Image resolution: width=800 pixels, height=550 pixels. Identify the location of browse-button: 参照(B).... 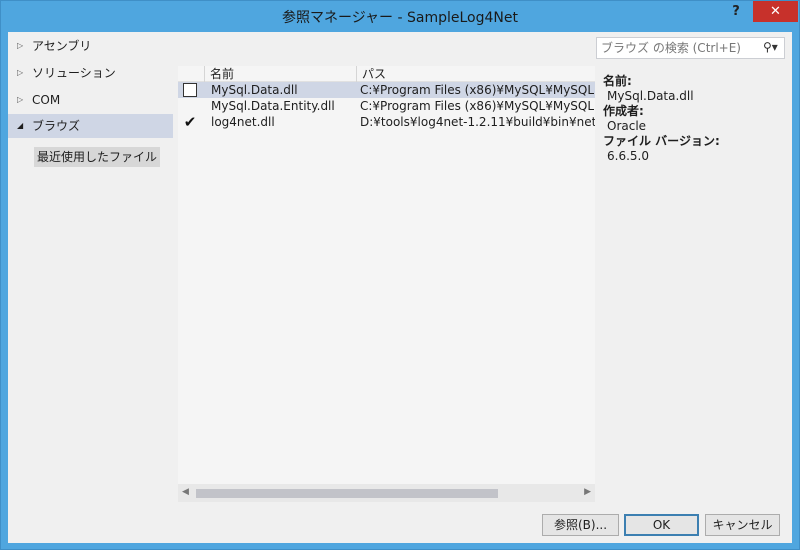
(580, 525).